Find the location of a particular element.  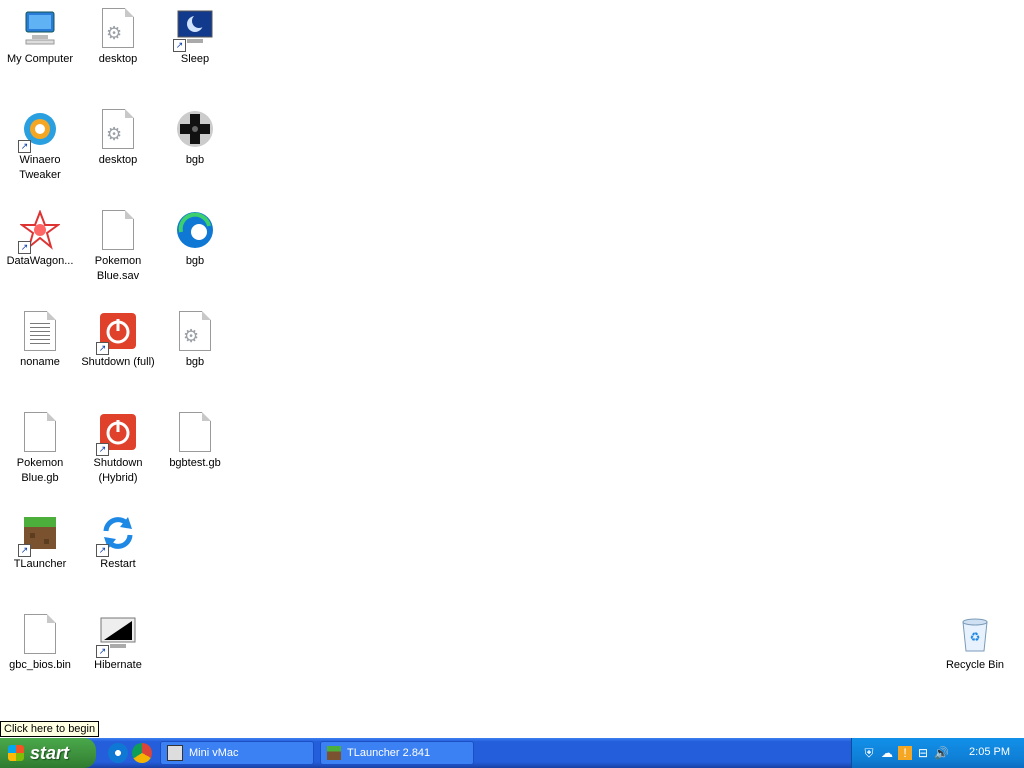

computer-icon is located at coordinates (40, 28).